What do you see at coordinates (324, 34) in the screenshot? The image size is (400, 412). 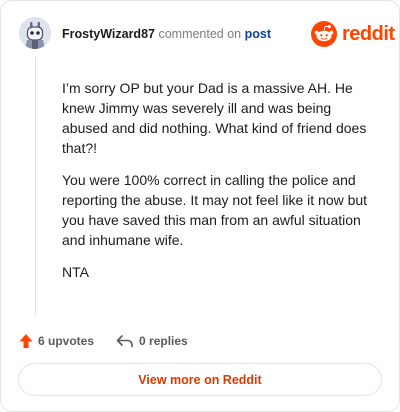 I see `reddit-logo-icon` at bounding box center [324, 34].